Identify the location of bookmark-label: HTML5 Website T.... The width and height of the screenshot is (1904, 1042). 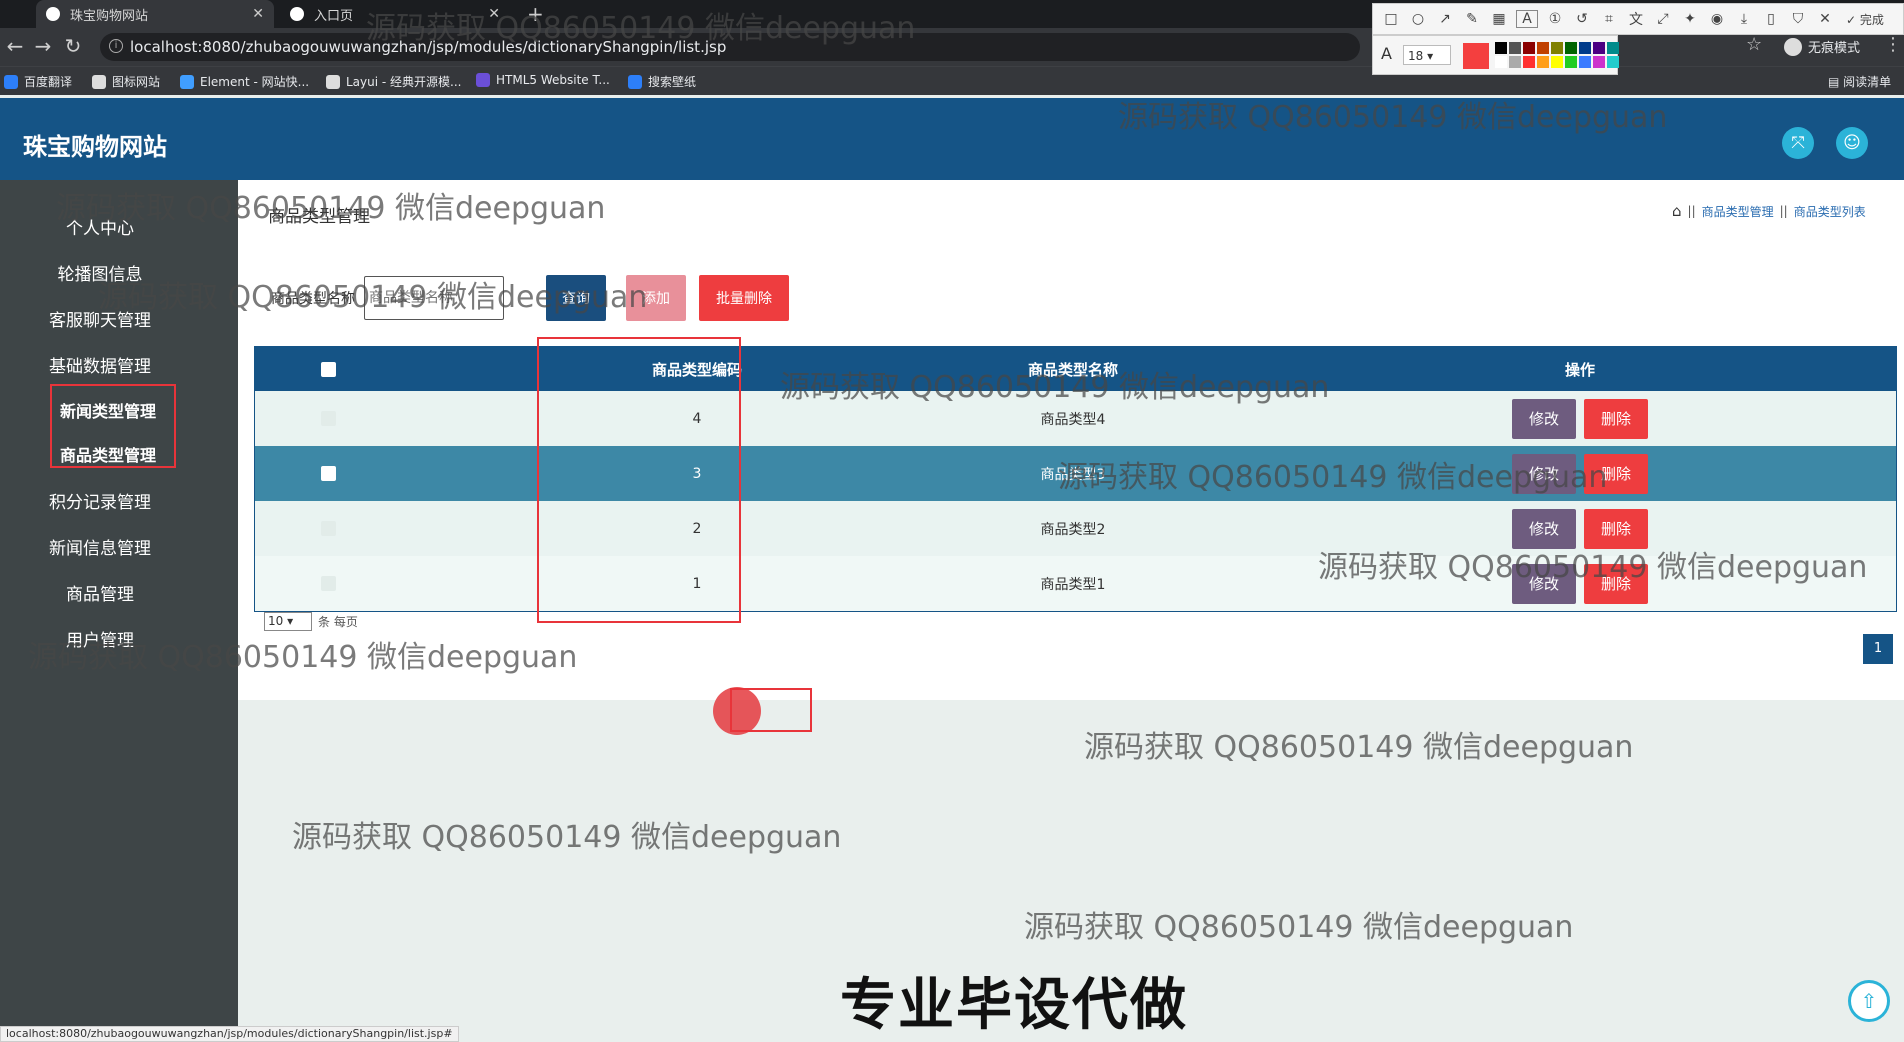
(553, 80).